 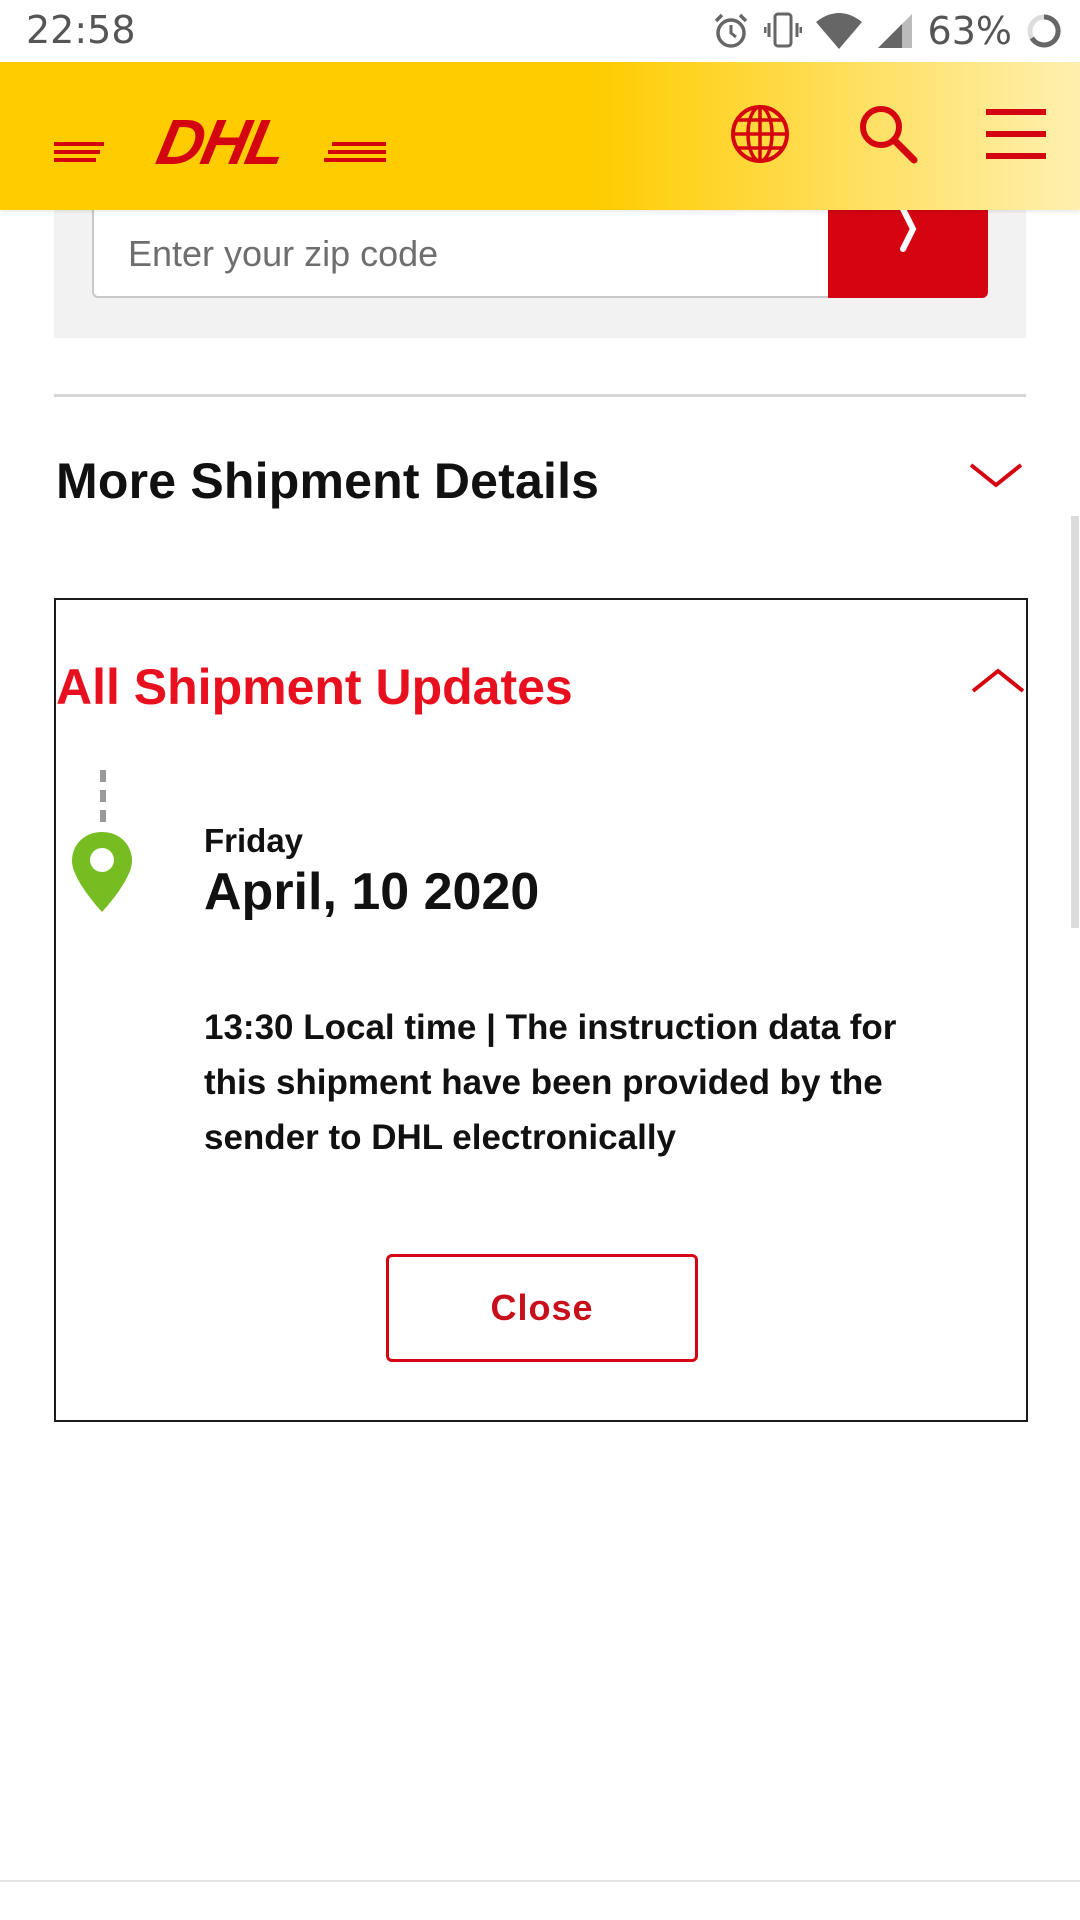 I want to click on status-icons: 63%, so click(x=887, y=31).